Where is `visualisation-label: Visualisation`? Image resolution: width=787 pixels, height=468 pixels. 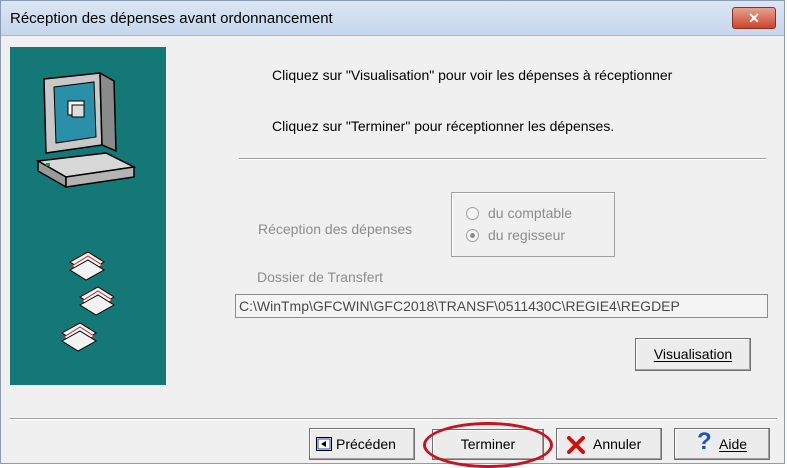
visualisation-label: Visualisation is located at coordinates (693, 354).